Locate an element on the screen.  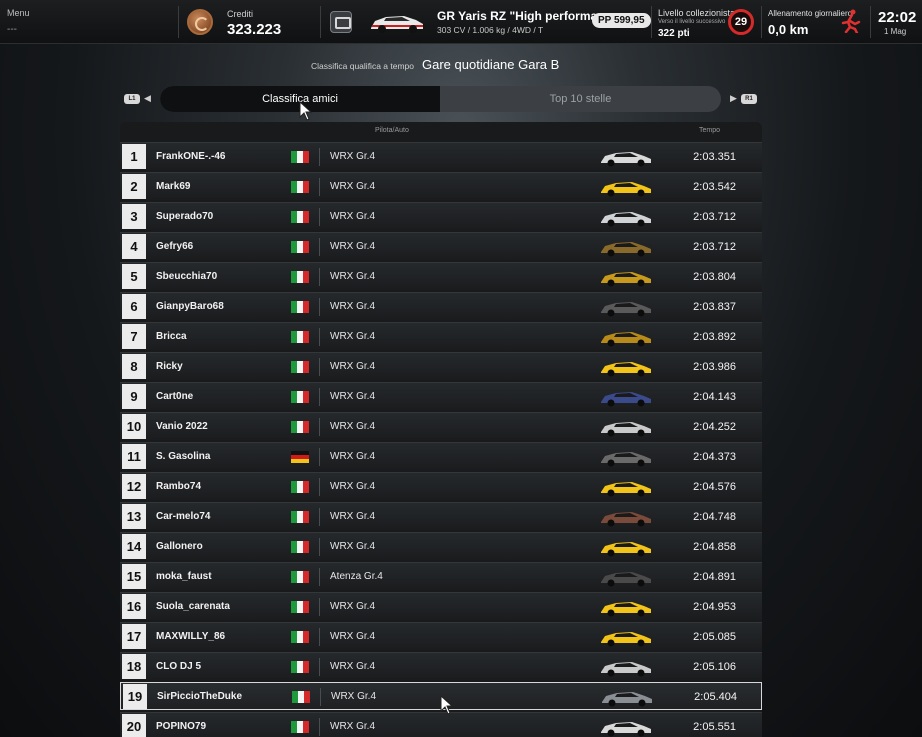
table-row: 6 GianpyBaro68 WRX Gr.4 2:03.837 is located at coordinates (441, 306).